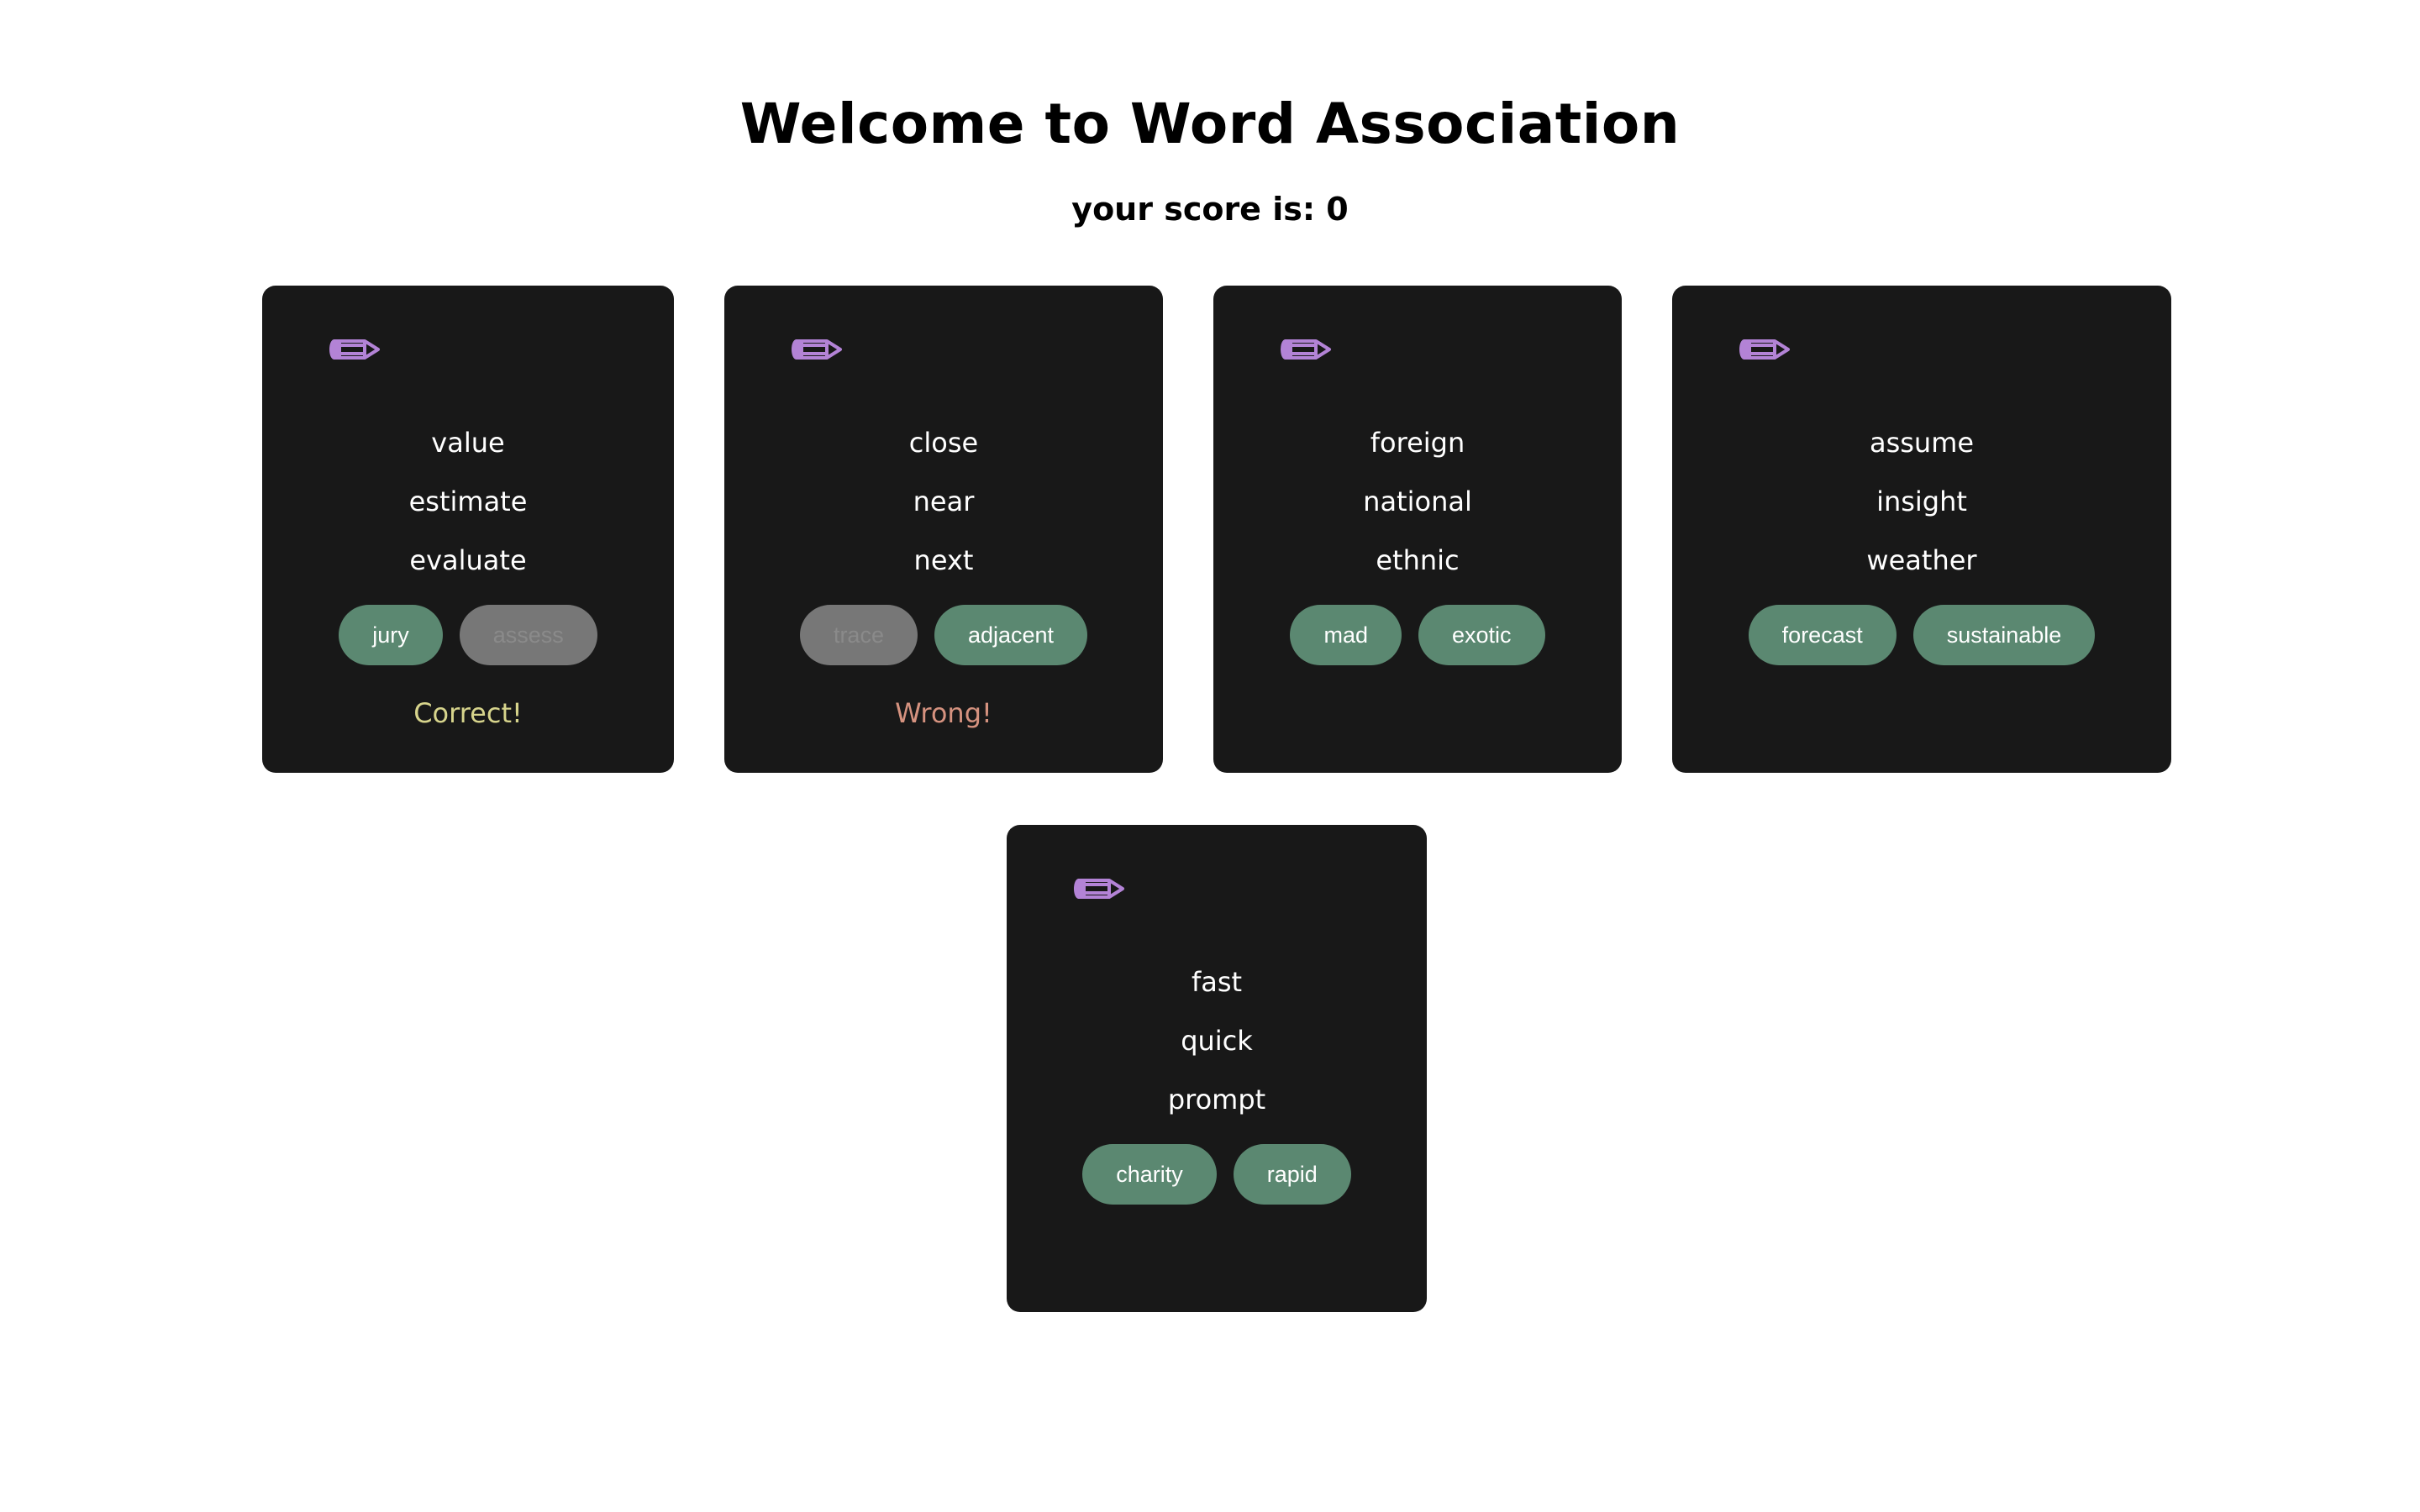 This screenshot has width=2420, height=1512. Describe the element at coordinates (1149, 1174) in the screenshot. I see `choice-button: charity` at that location.